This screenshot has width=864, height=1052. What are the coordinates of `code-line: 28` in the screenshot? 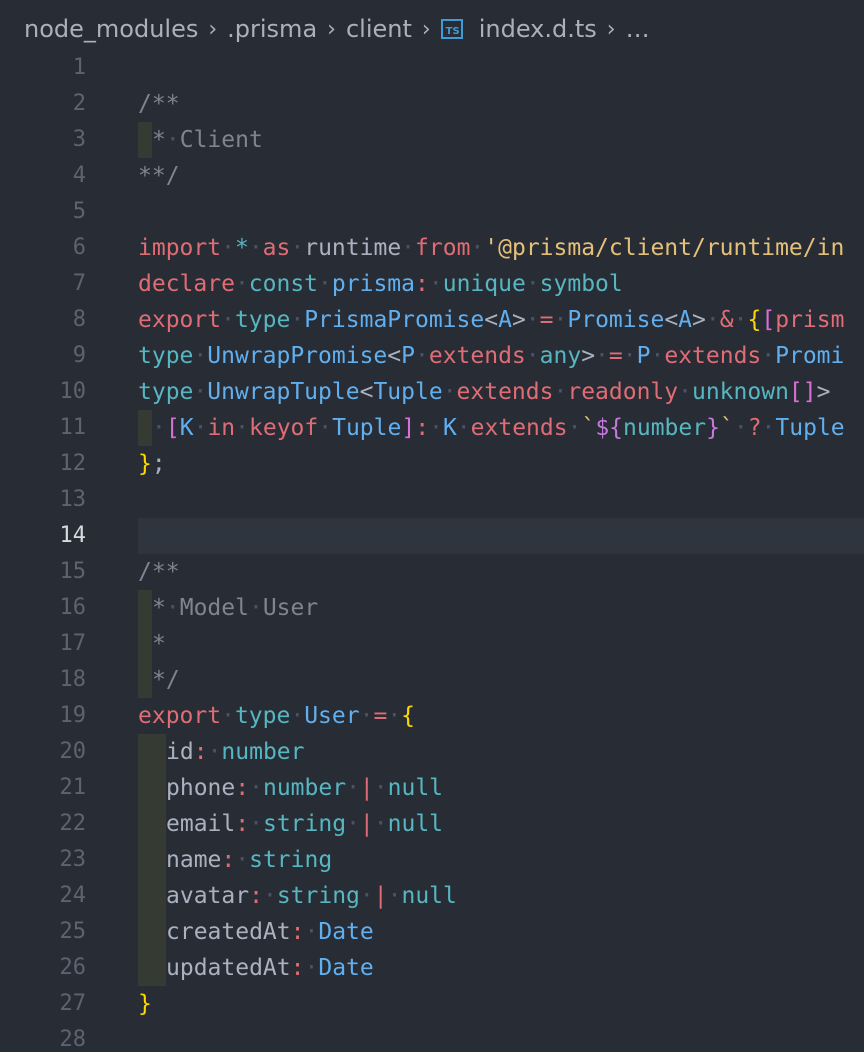 It's located at (432, 1037).